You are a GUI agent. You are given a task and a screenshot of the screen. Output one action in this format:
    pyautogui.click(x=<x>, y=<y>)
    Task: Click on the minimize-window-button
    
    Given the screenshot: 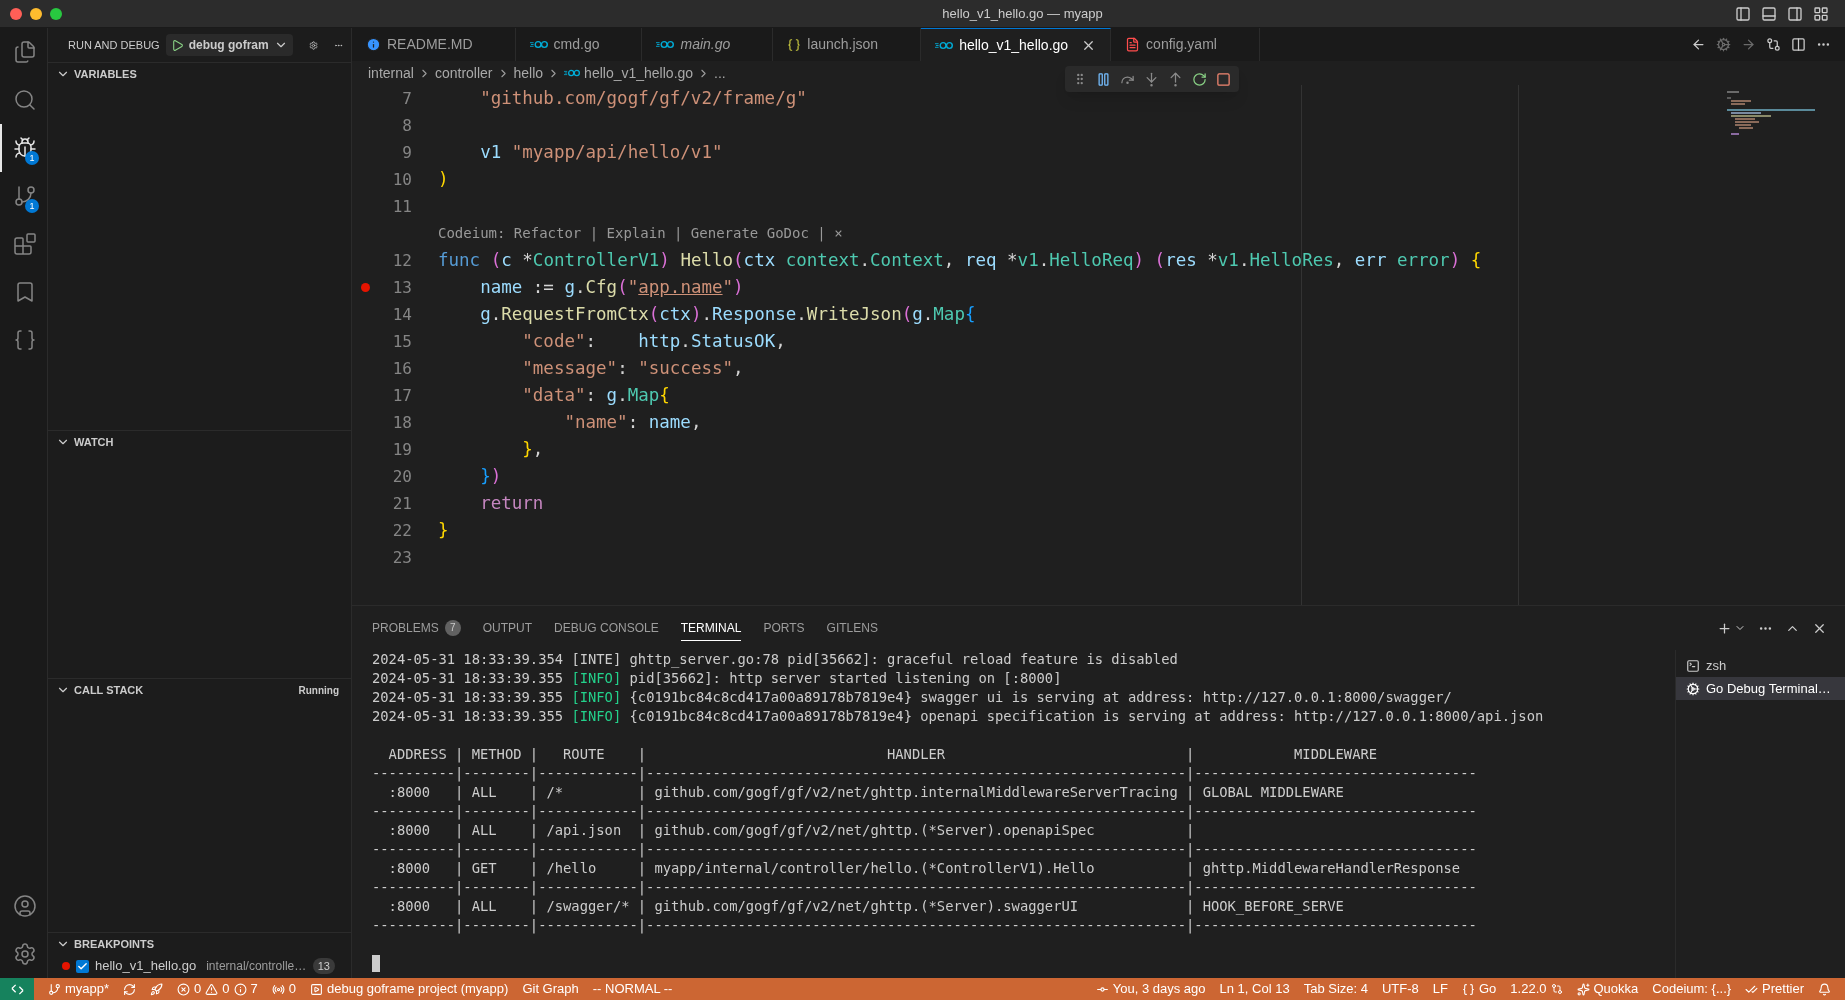 What is the action you would take?
    pyautogui.click(x=36, y=13)
    